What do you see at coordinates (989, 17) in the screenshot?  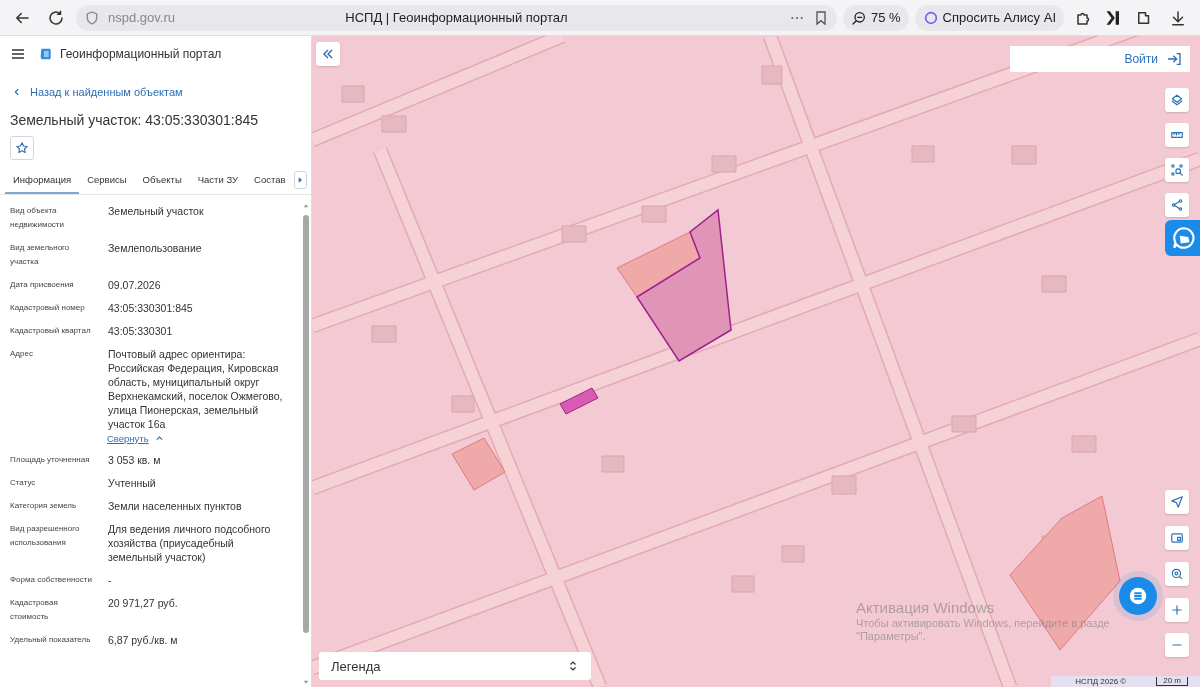 I see `assistant-button: Спросить Алису AI` at bounding box center [989, 17].